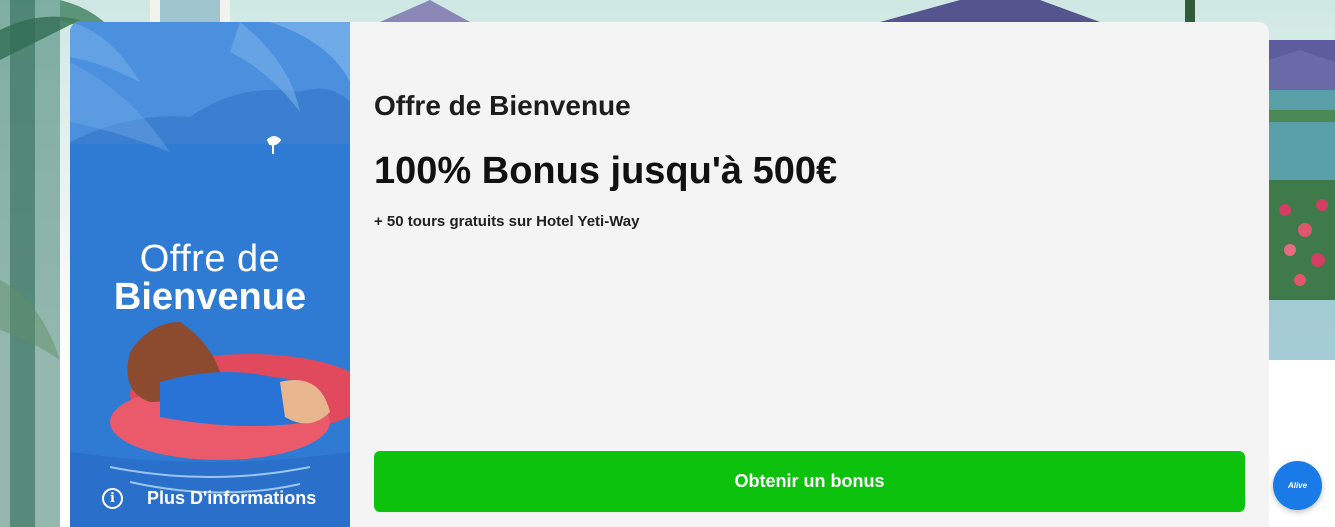 This screenshot has width=1335, height=527. Describe the element at coordinates (112, 498) in the screenshot. I see `info-icon: i` at that location.